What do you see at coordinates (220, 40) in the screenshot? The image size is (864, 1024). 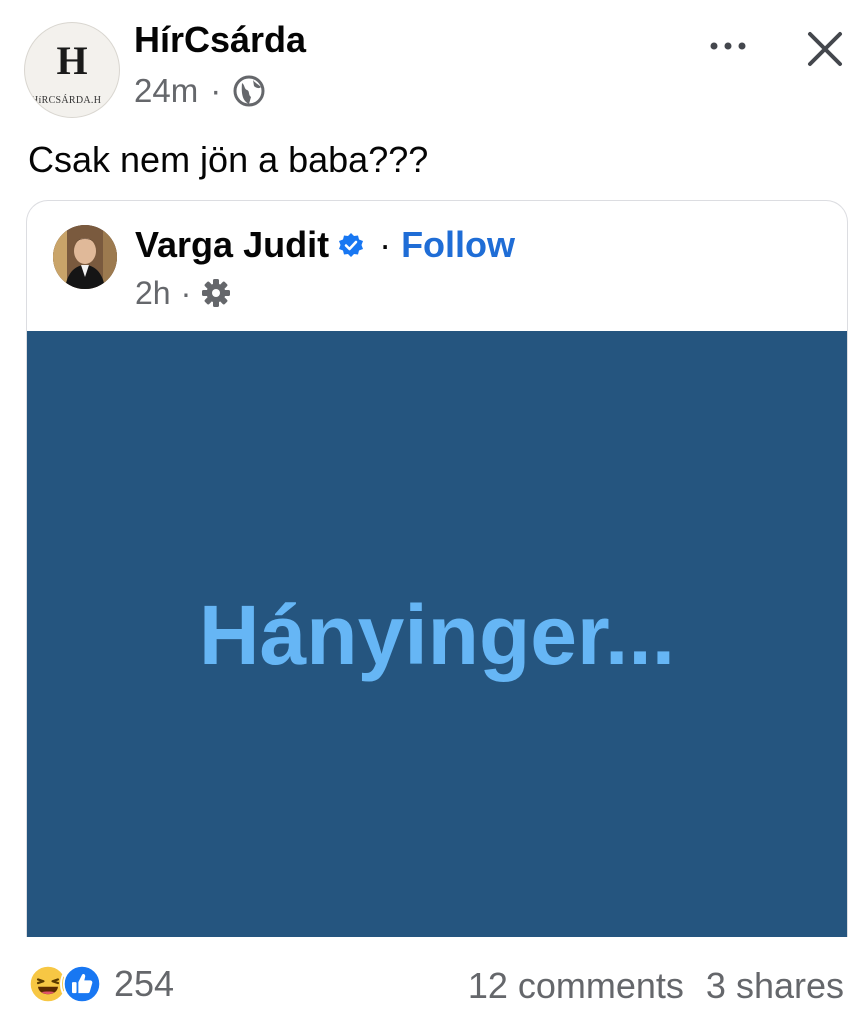 I see `page-name: HírCsárda` at bounding box center [220, 40].